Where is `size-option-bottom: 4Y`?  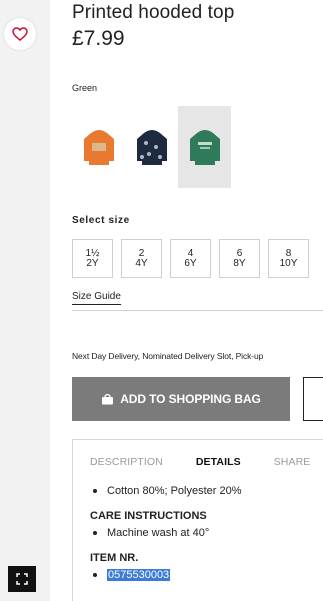 size-option-bottom: 4Y is located at coordinates (141, 263).